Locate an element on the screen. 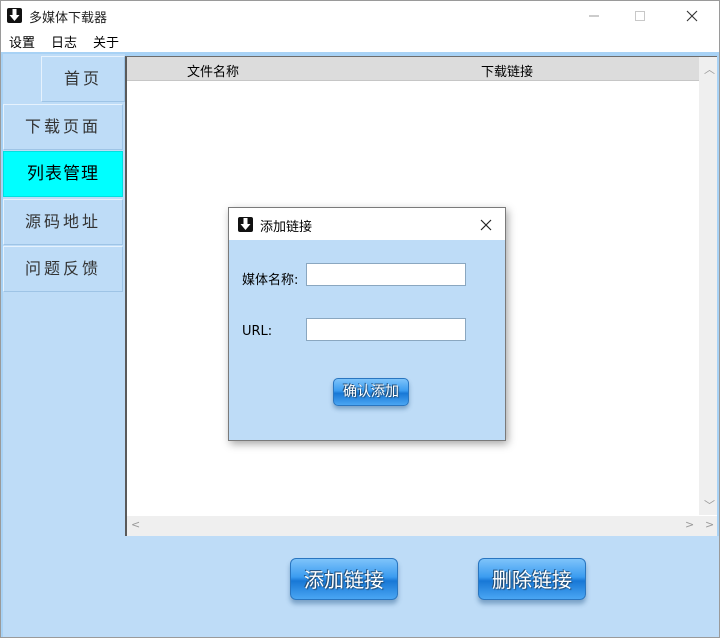 The image size is (720, 638). maximize-button is located at coordinates (640, 16).